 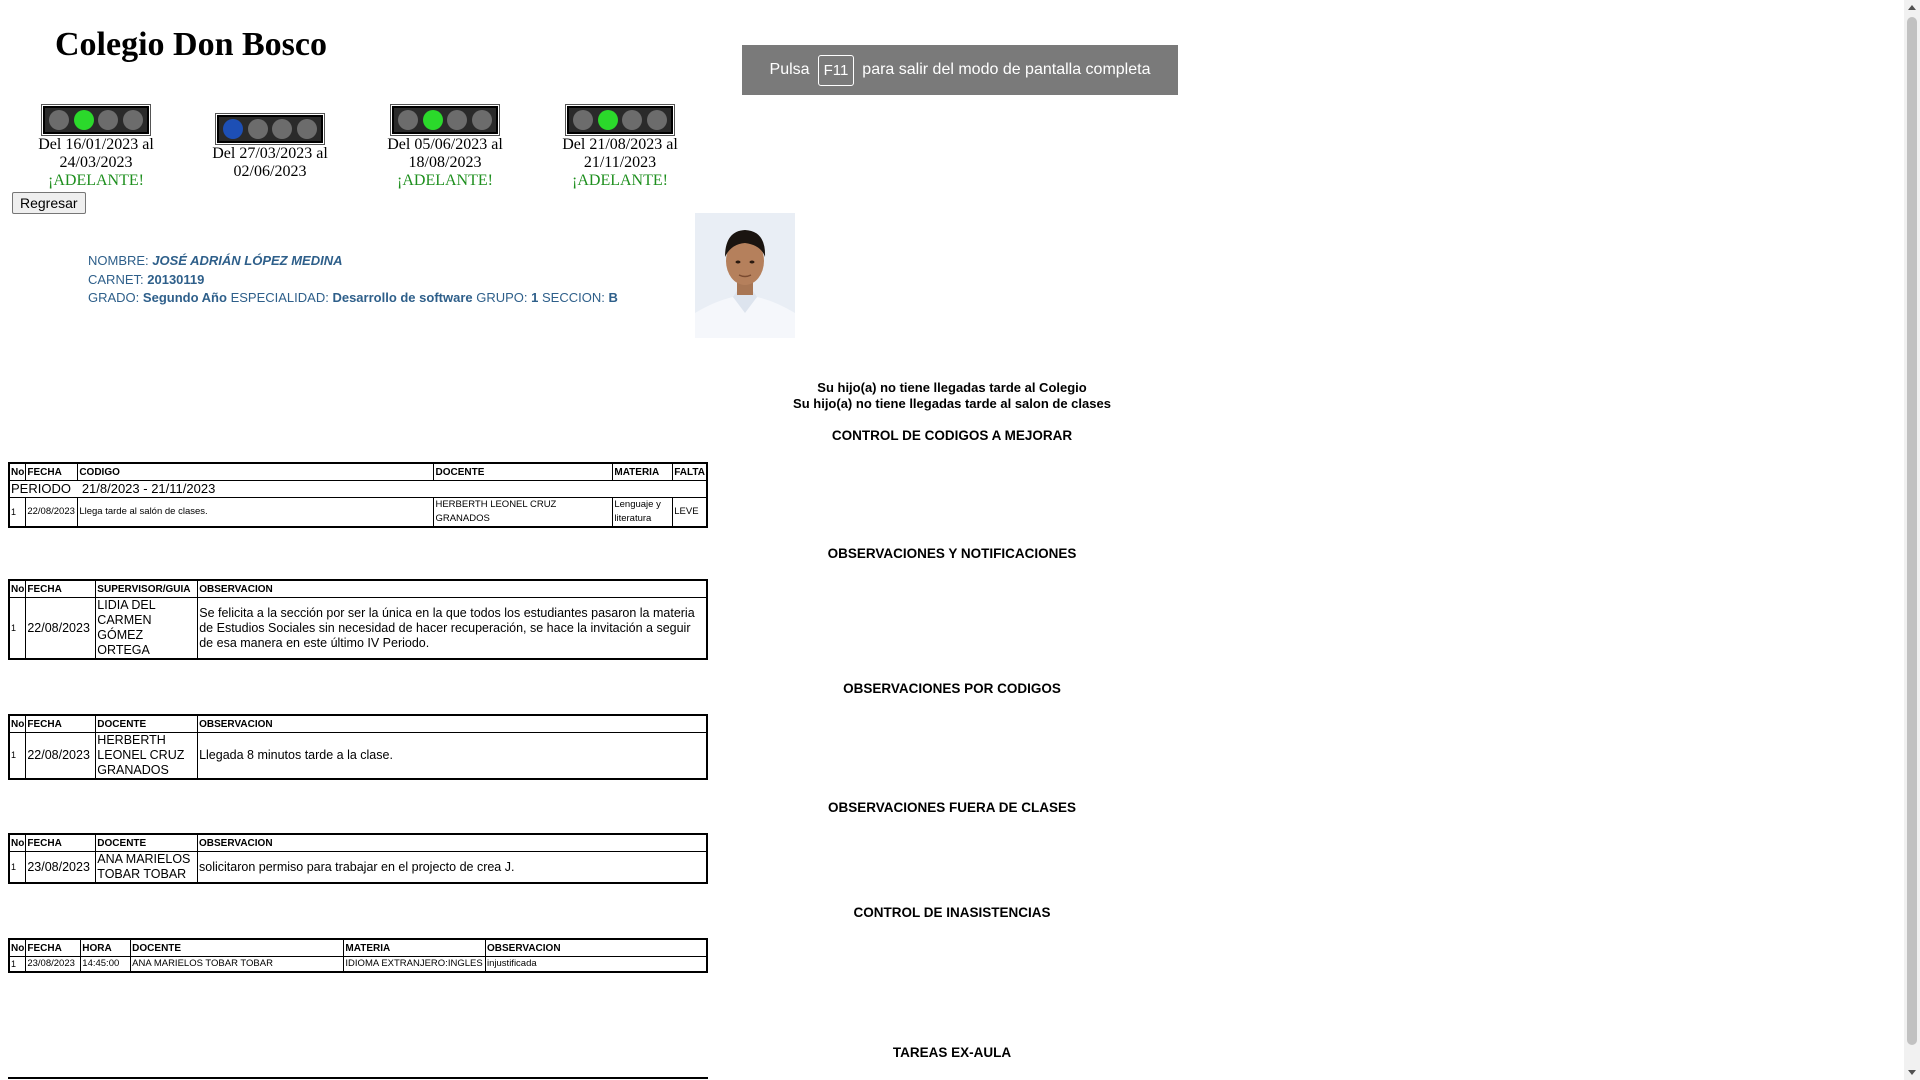 What do you see at coordinates (358, 588) in the screenshot?
I see `table-header-row: No FECHA SUPERVISOR/GUIA OBSERVACION` at bounding box center [358, 588].